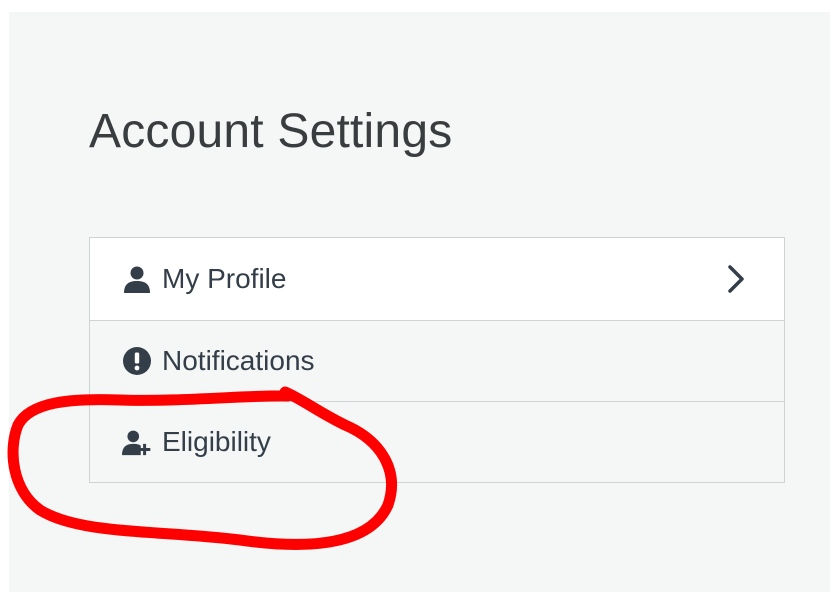  What do you see at coordinates (137, 442) in the screenshot?
I see `user-plus-icon` at bounding box center [137, 442].